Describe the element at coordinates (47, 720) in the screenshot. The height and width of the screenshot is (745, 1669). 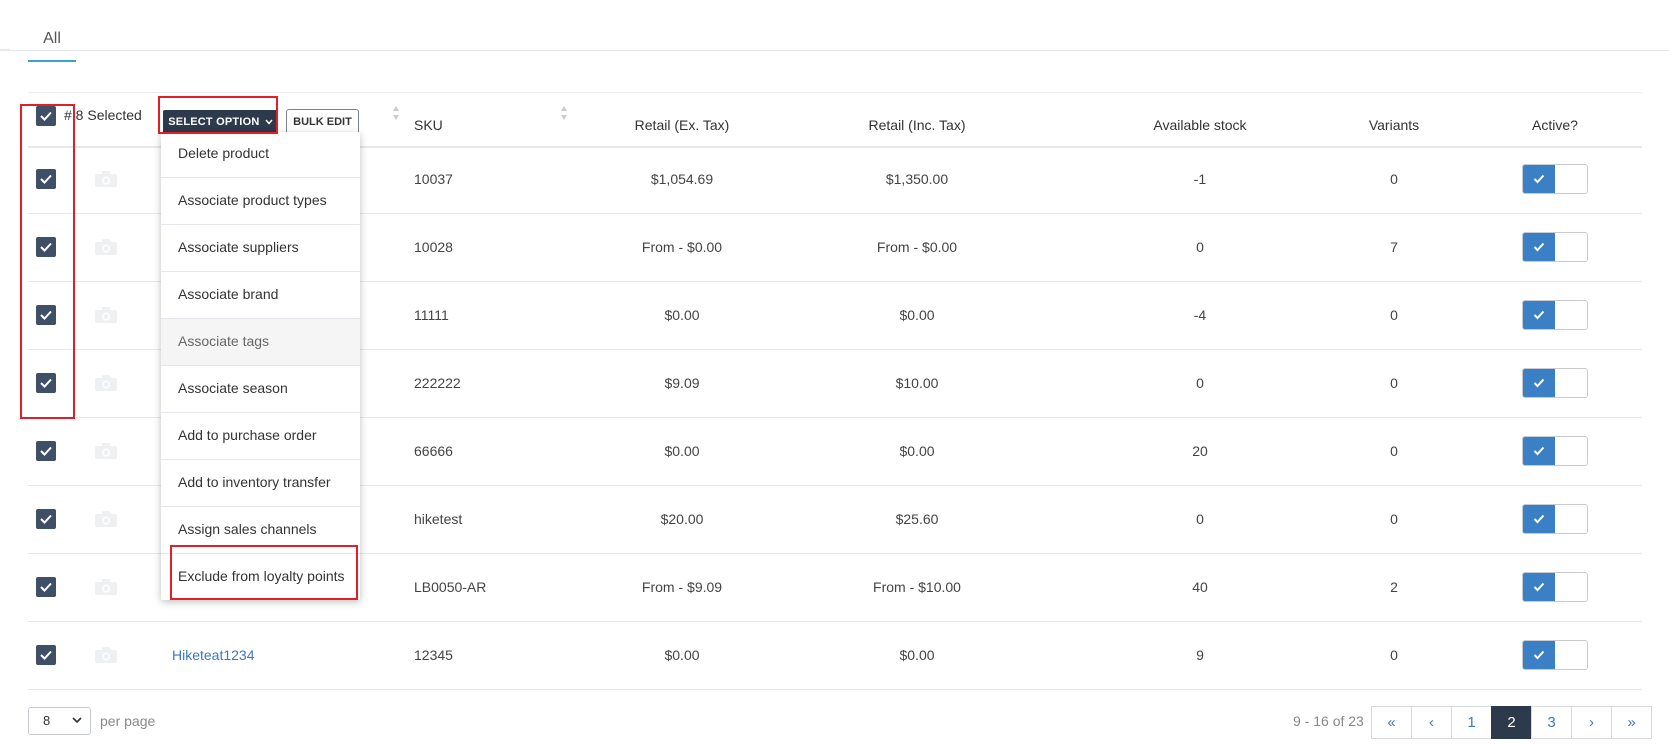
I see `per-page-value: 8` at that location.